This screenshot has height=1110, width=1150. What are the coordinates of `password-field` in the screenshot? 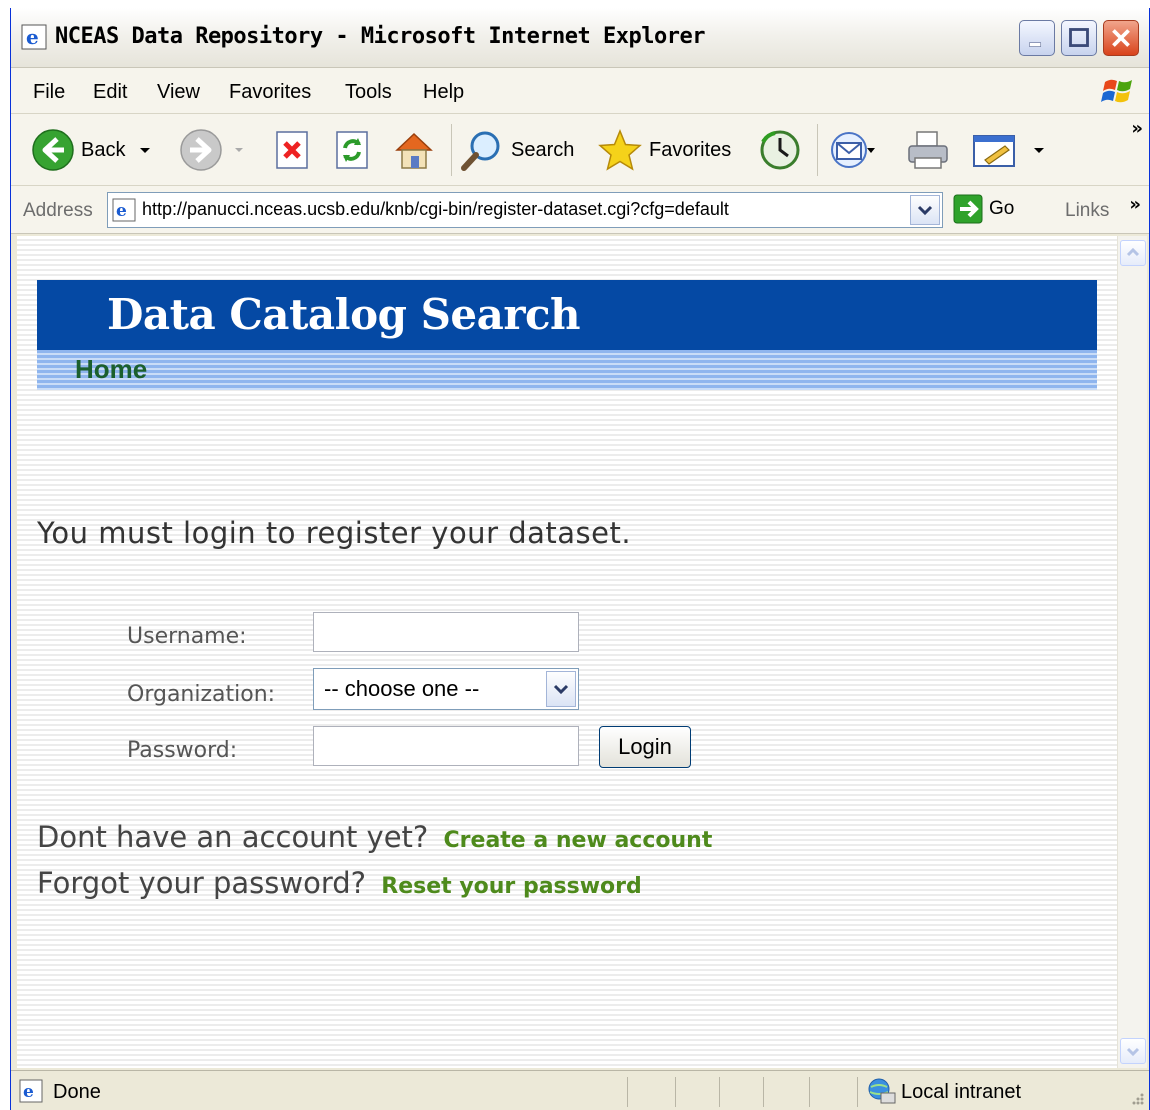 It's located at (446, 746).